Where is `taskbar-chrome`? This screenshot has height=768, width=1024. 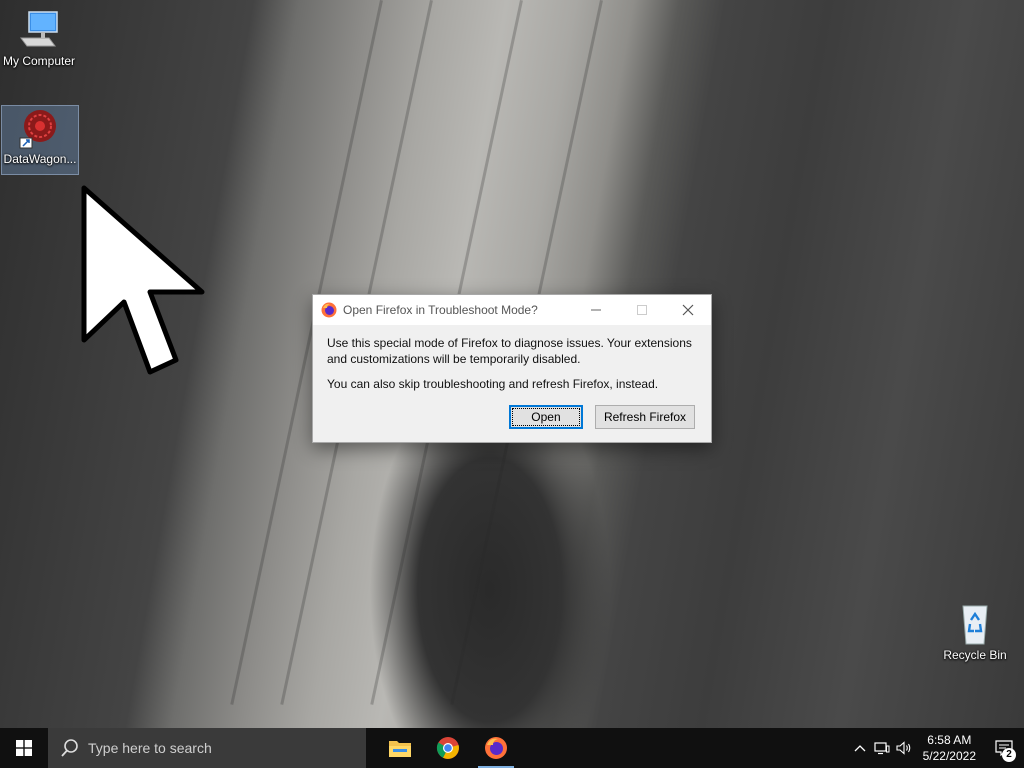
taskbar-chrome is located at coordinates (448, 748).